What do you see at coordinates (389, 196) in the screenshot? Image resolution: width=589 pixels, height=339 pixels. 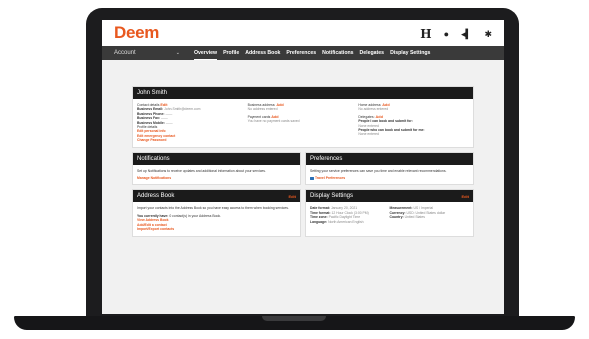 I see `display-settings-header: Display Settings Edit` at bounding box center [389, 196].